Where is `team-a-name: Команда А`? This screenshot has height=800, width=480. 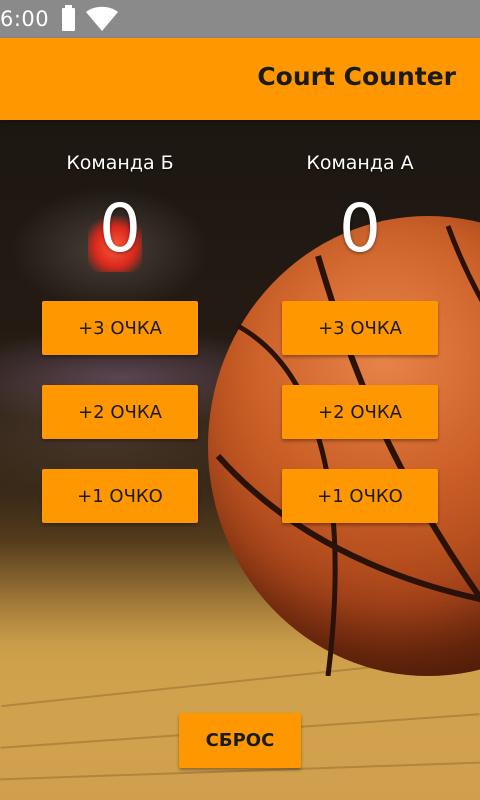
team-a-name: Команда А is located at coordinates (360, 163).